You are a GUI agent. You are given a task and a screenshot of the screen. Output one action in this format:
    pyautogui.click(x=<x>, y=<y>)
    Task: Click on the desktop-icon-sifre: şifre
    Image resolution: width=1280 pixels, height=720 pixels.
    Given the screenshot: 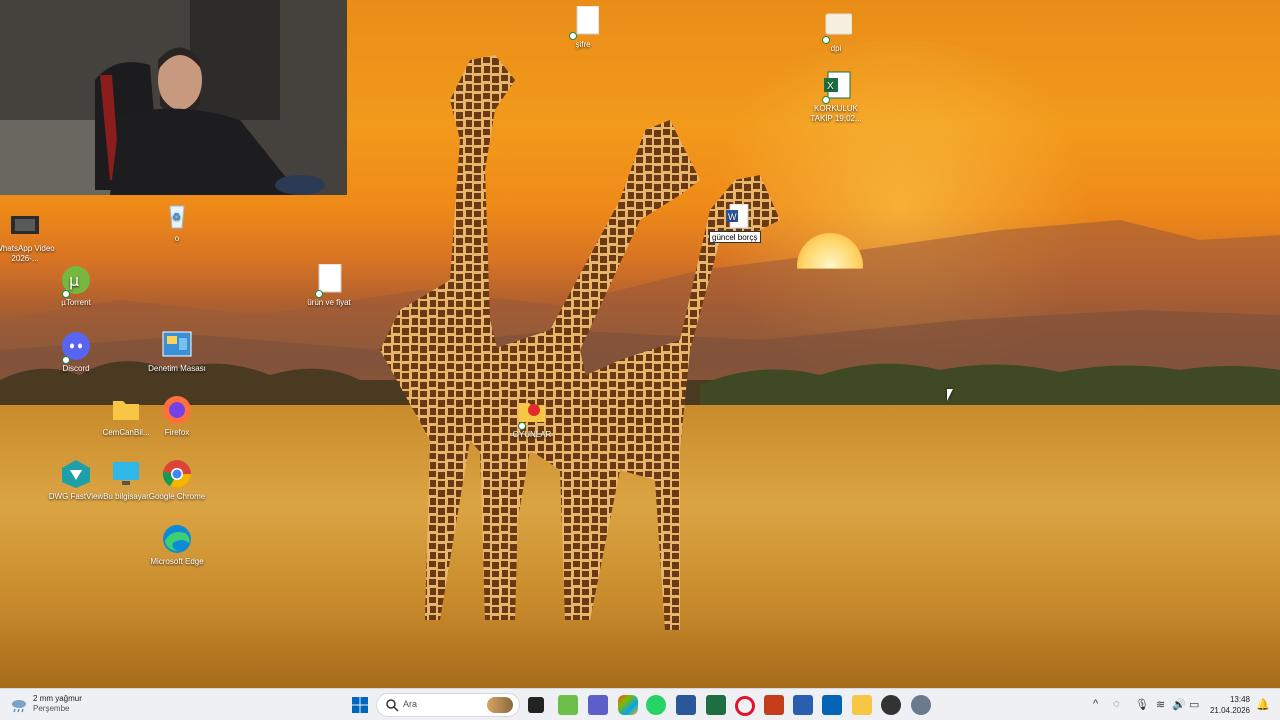 What is the action you would take?
    pyautogui.click(x=583, y=27)
    